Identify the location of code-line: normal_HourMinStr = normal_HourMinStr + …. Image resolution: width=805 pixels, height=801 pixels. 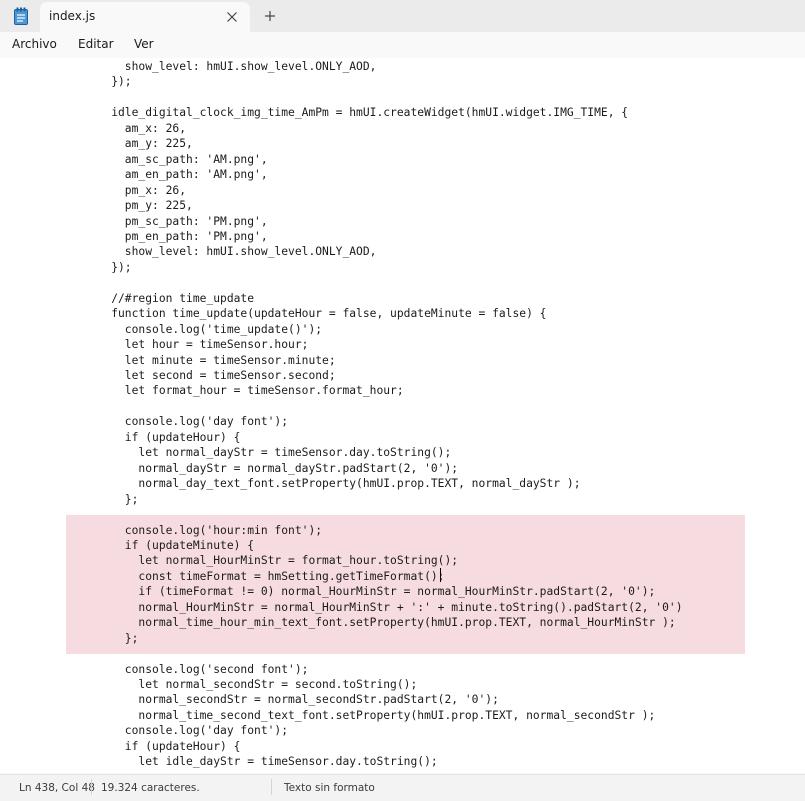
(383, 607).